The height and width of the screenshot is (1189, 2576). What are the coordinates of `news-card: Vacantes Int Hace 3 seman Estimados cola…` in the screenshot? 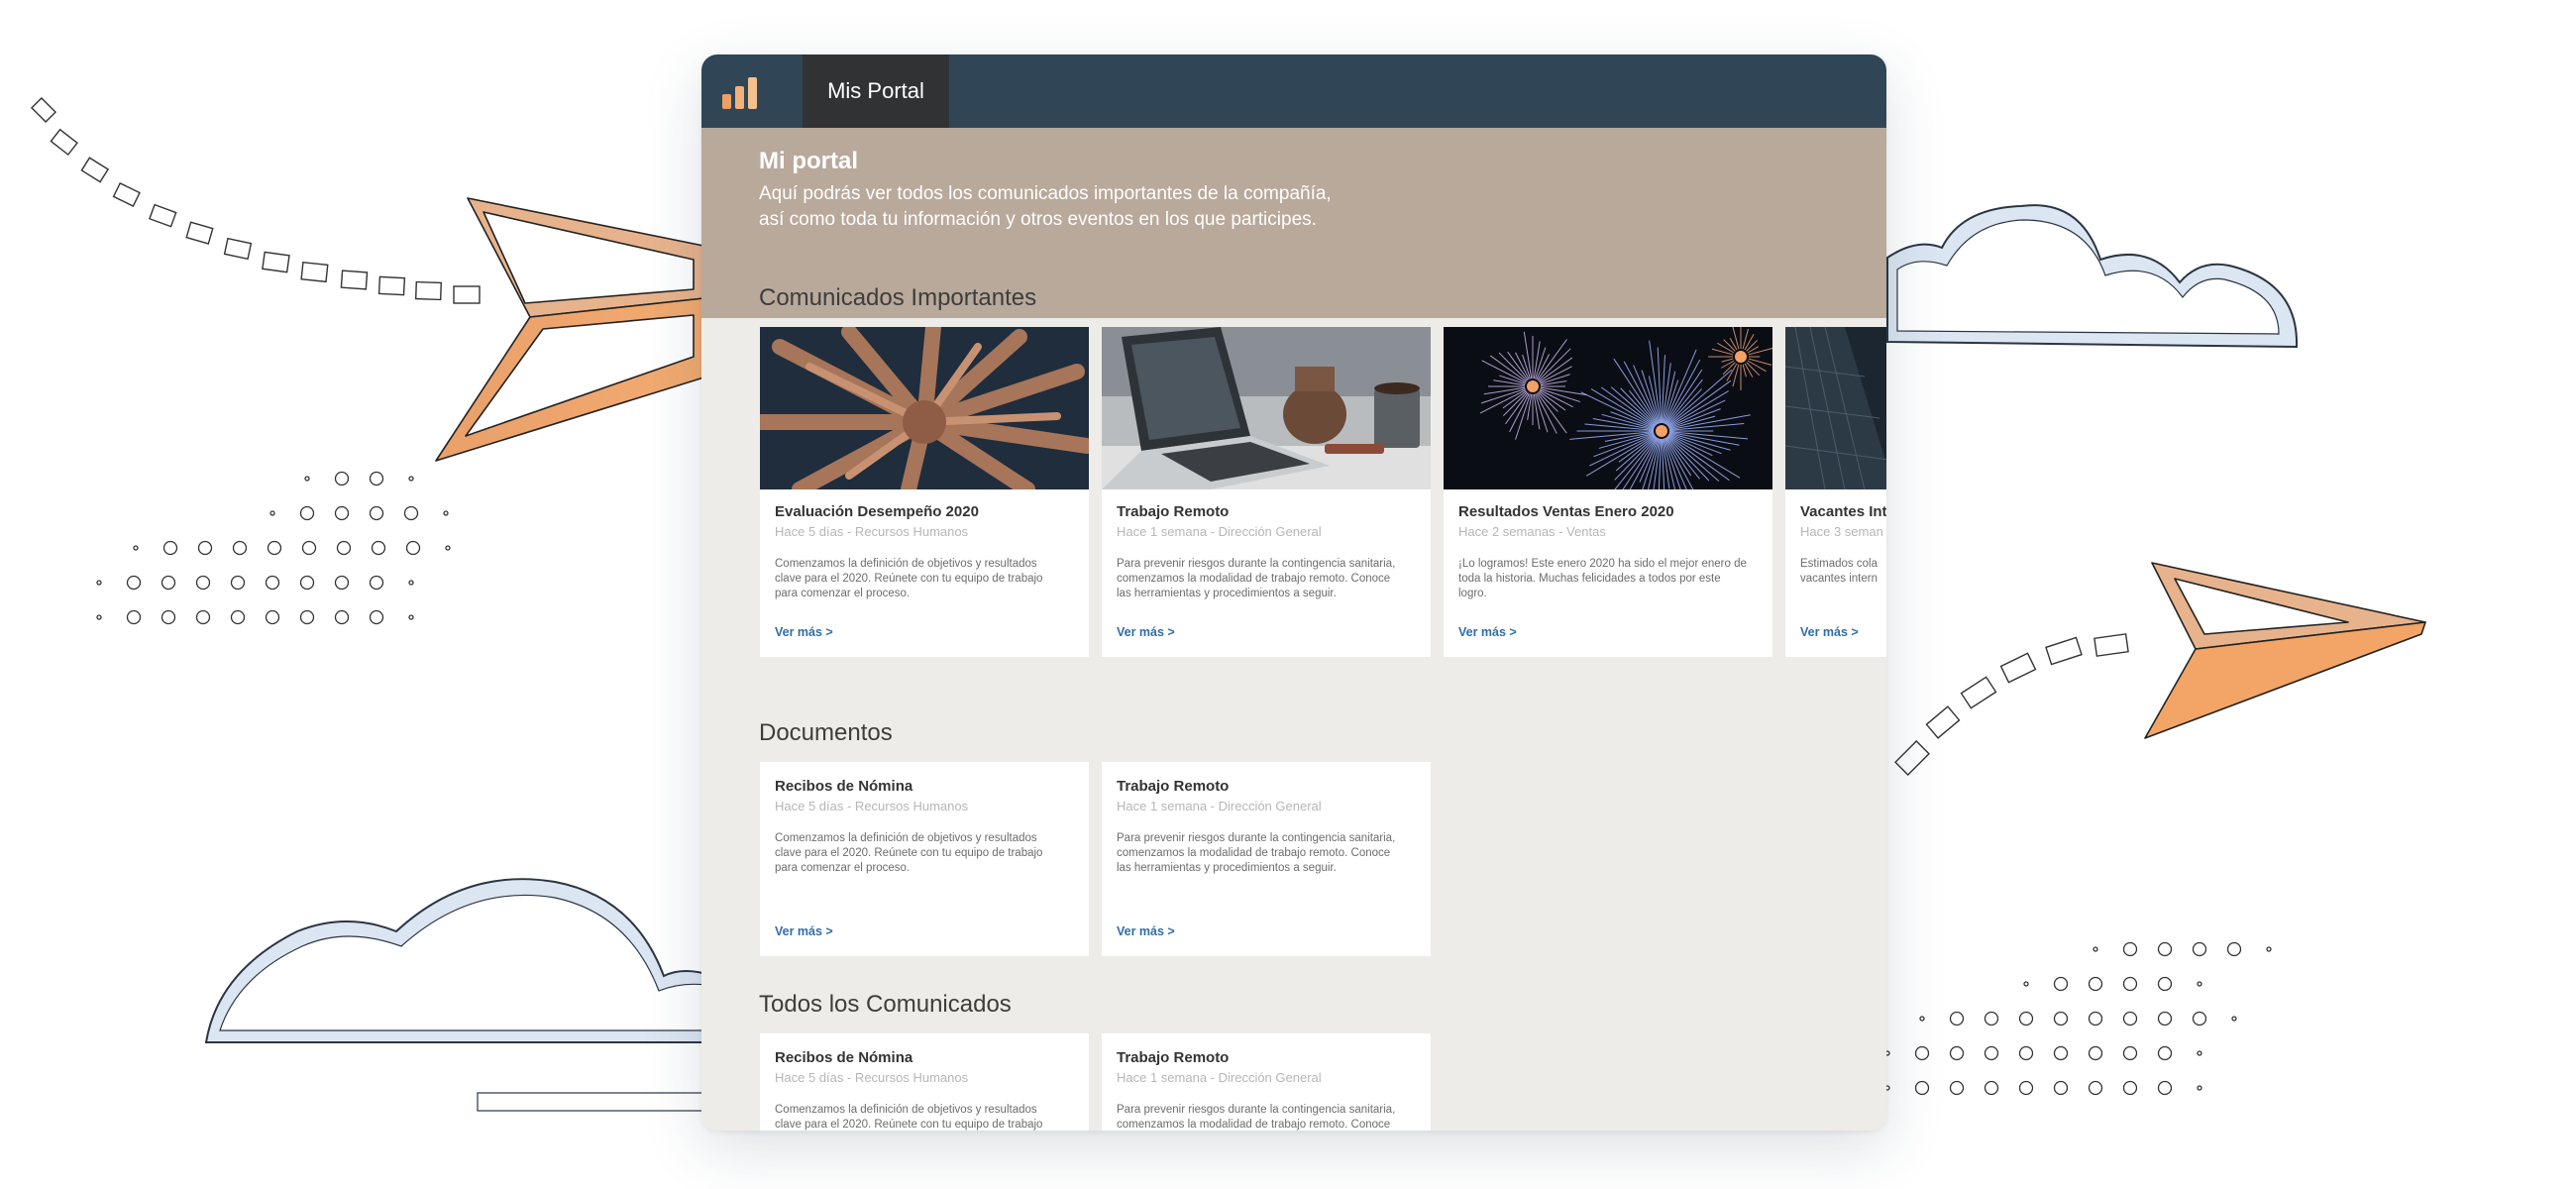 It's located at (1835, 492).